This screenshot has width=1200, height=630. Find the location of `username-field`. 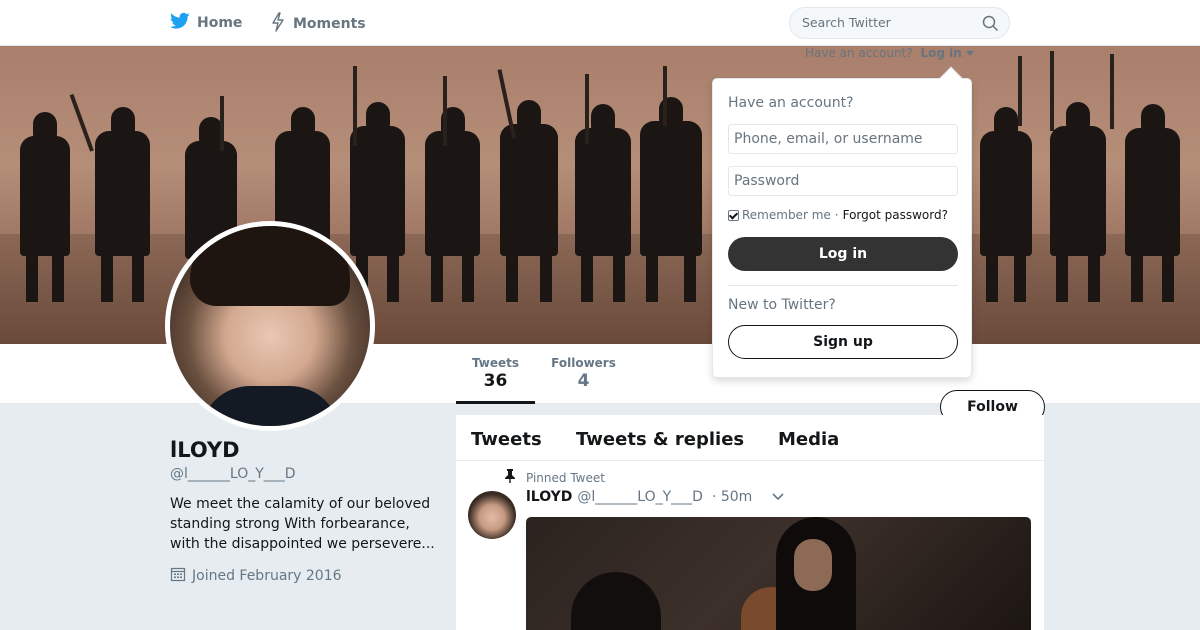

username-field is located at coordinates (843, 139).